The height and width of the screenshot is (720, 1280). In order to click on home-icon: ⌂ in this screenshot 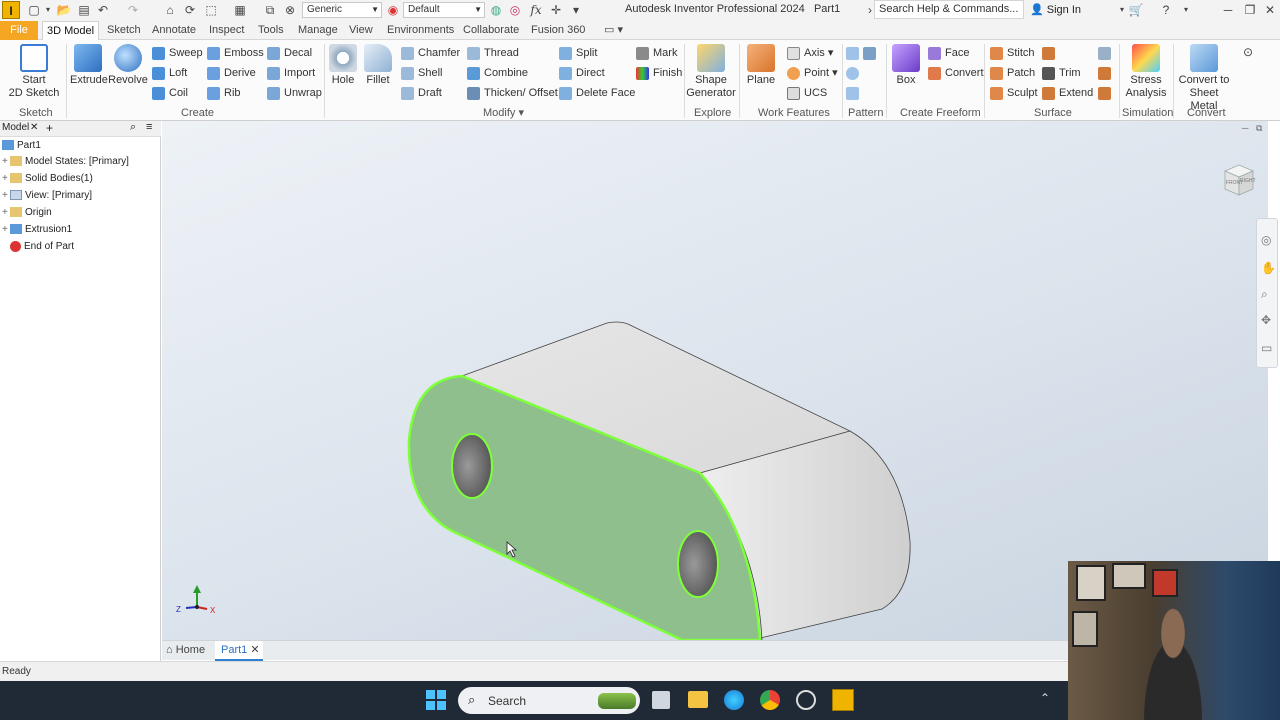, I will do `click(170, 10)`.